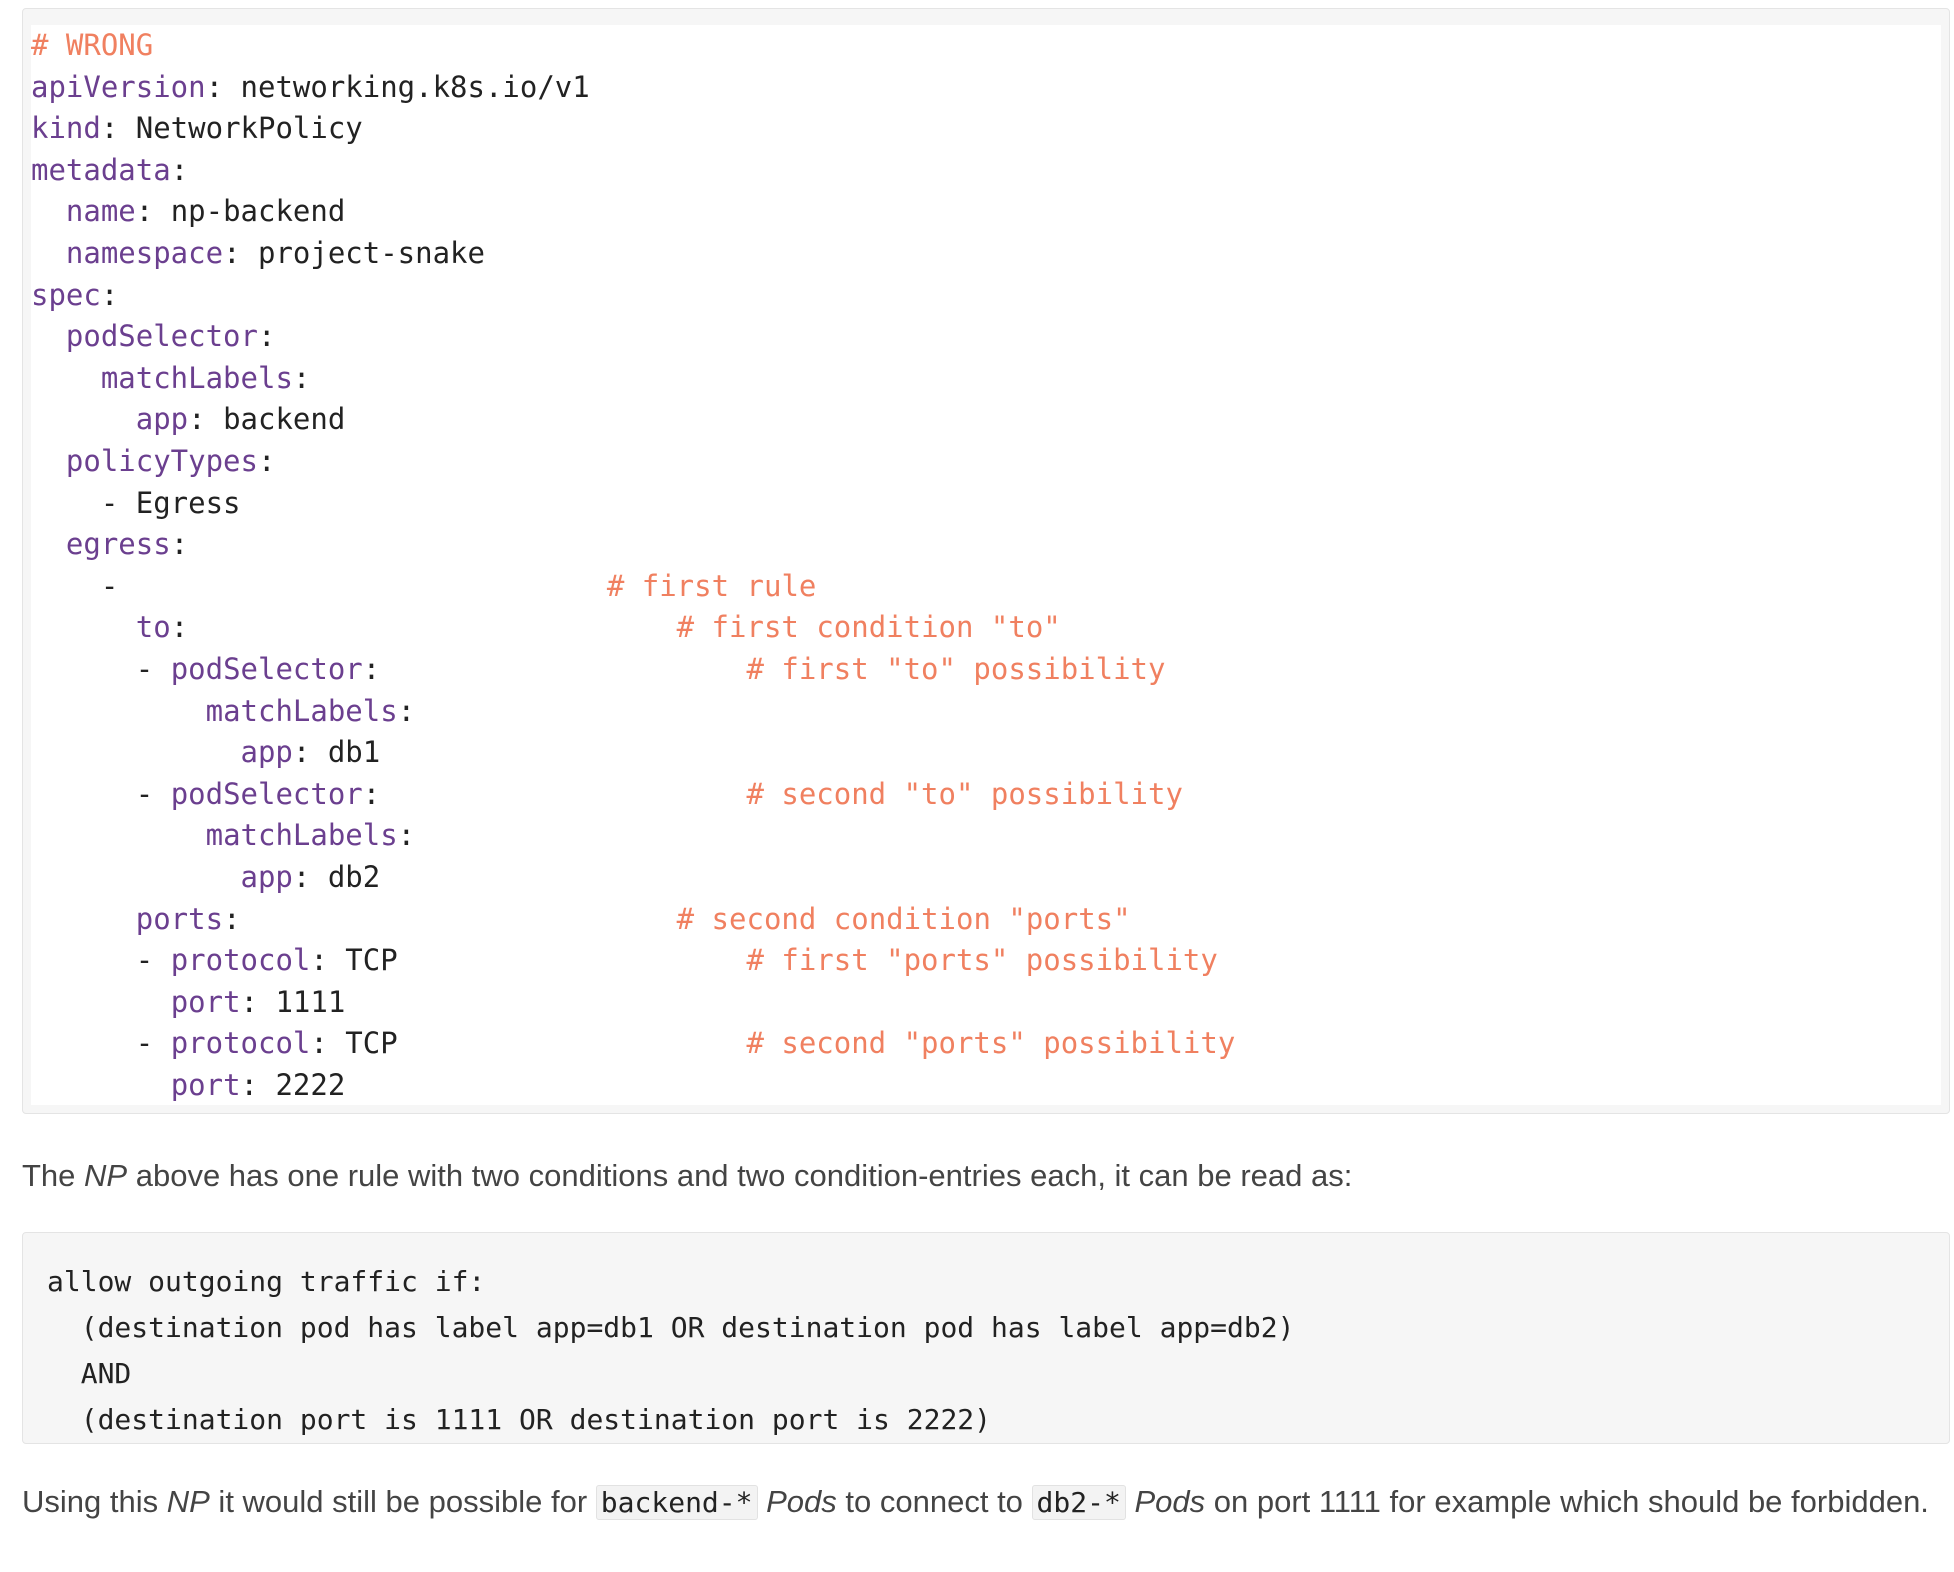 The height and width of the screenshot is (1572, 1954). I want to click on pseudo-line: AND, so click(89, 1373).